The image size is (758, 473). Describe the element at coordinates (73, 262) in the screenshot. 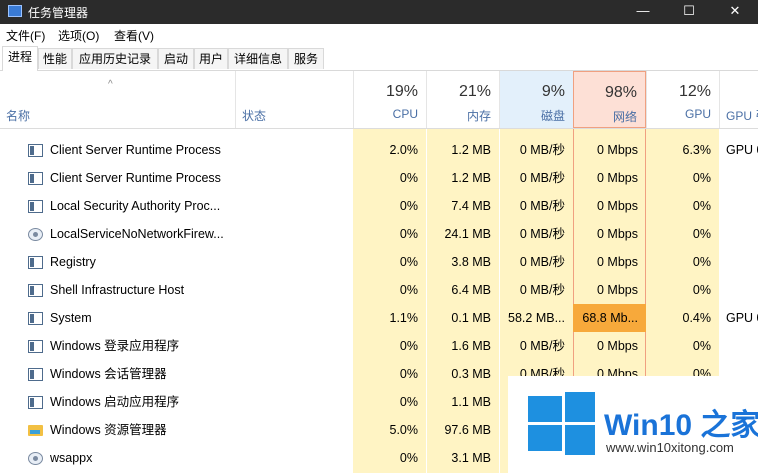

I see `process-name: Registry` at that location.